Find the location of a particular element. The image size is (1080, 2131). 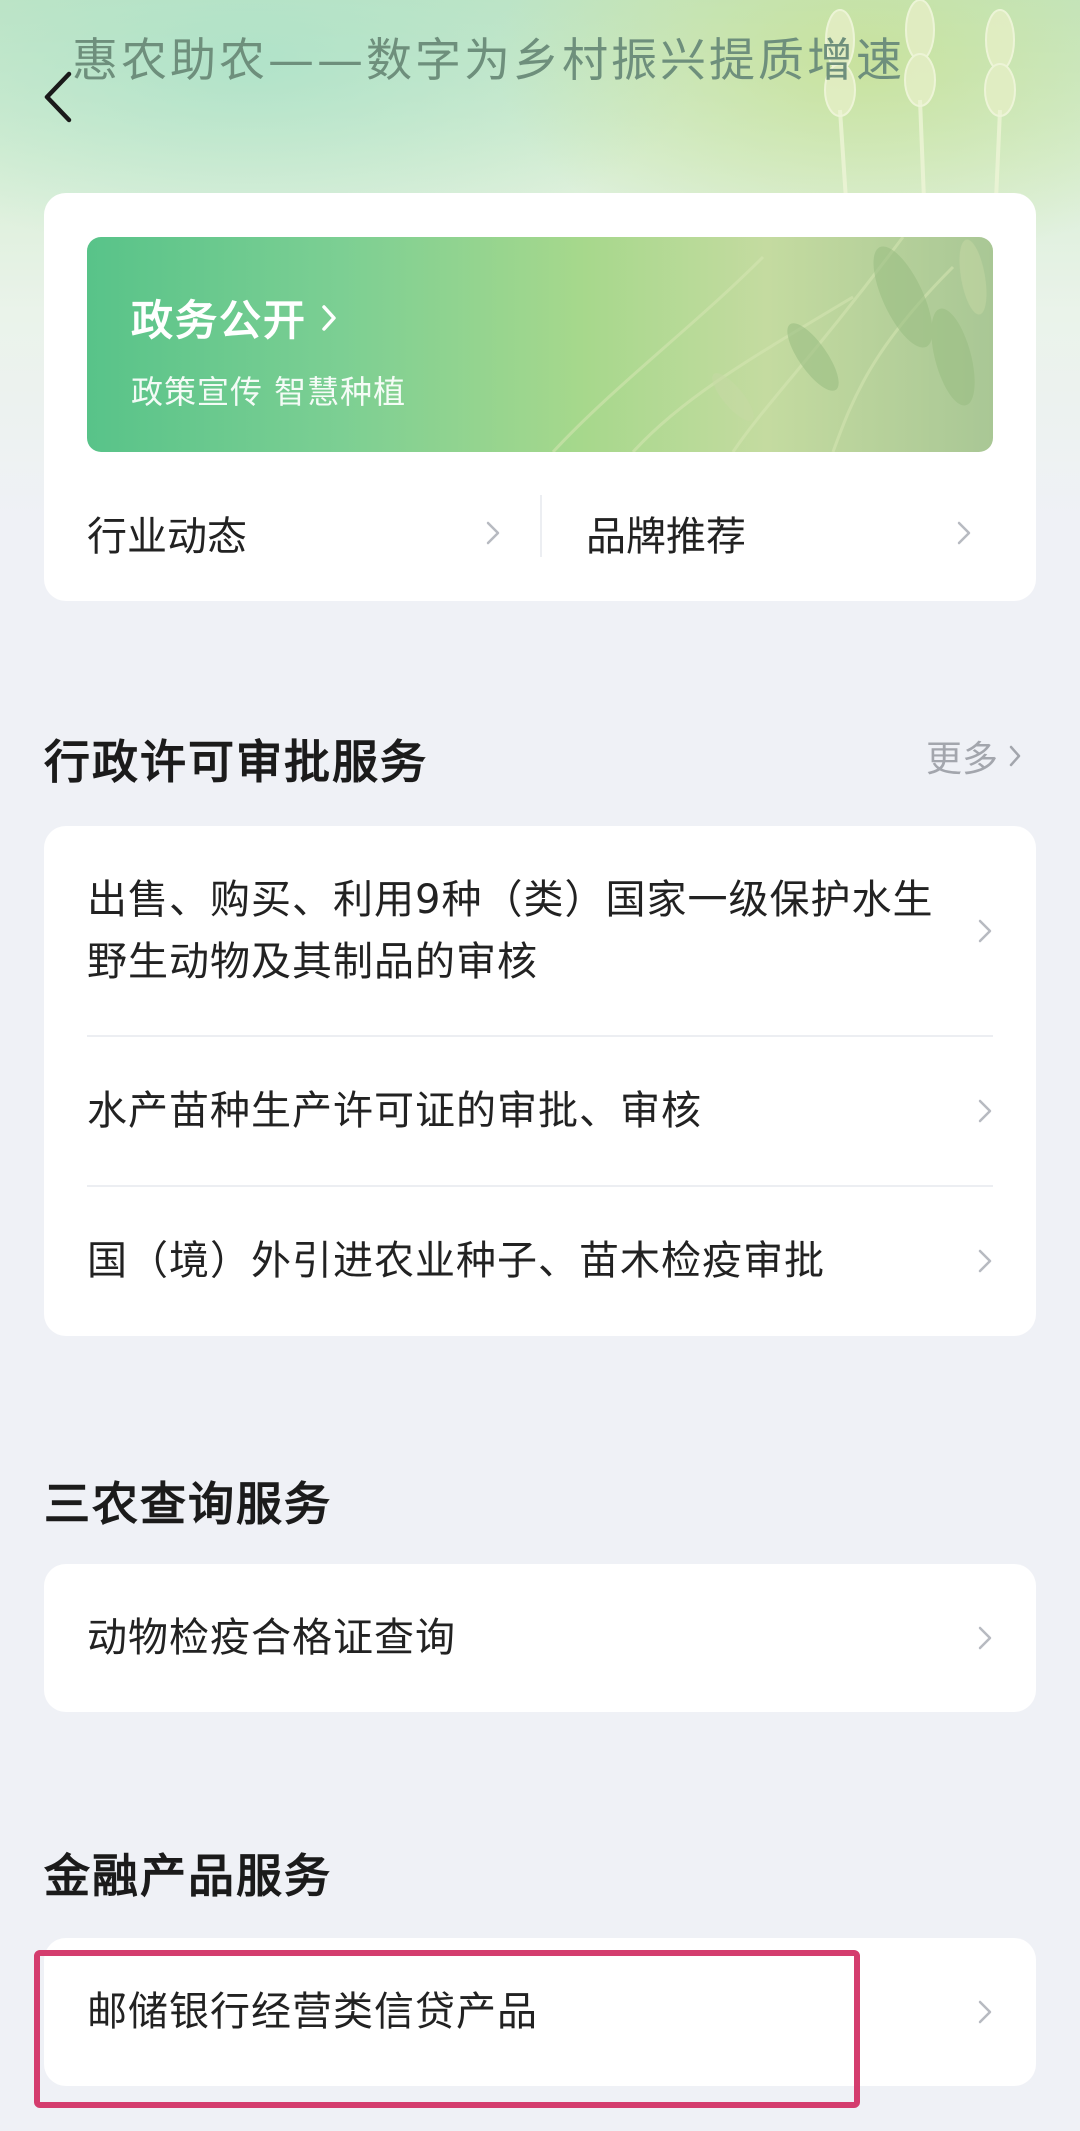

finance-card: 邮储银行经营类信贷产品 is located at coordinates (540, 2012).